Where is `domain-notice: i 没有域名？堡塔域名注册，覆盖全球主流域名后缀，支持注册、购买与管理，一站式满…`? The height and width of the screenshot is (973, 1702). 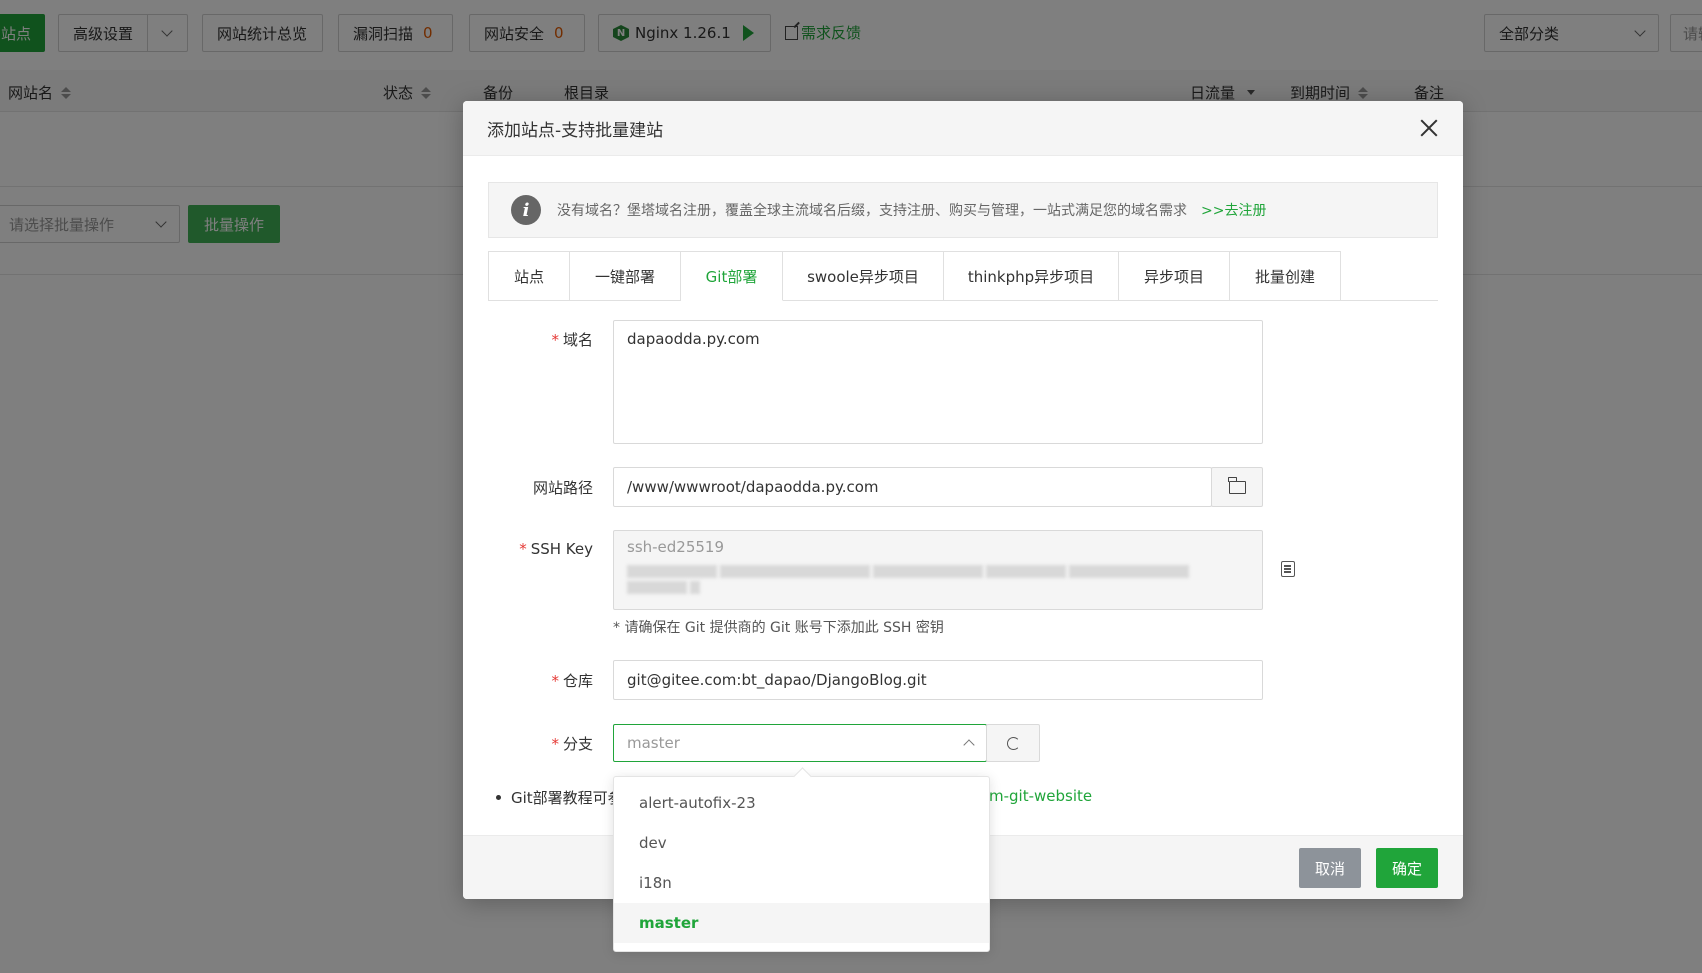
domain-notice: i 没有域名？堡塔域名注册，覆盖全球主流域名后缀，支持注册、购买与管理，一站式满… is located at coordinates (963, 210).